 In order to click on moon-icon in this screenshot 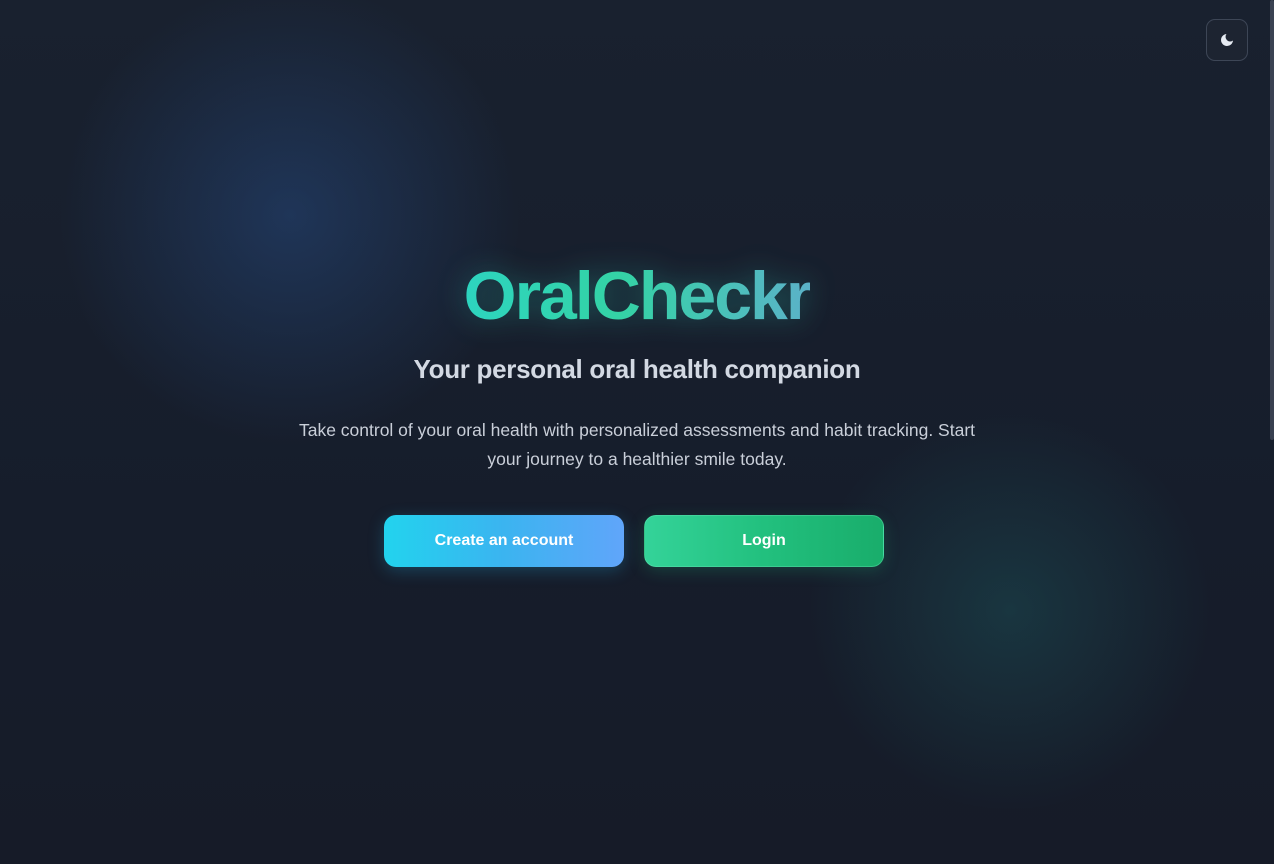, I will do `click(1227, 40)`.